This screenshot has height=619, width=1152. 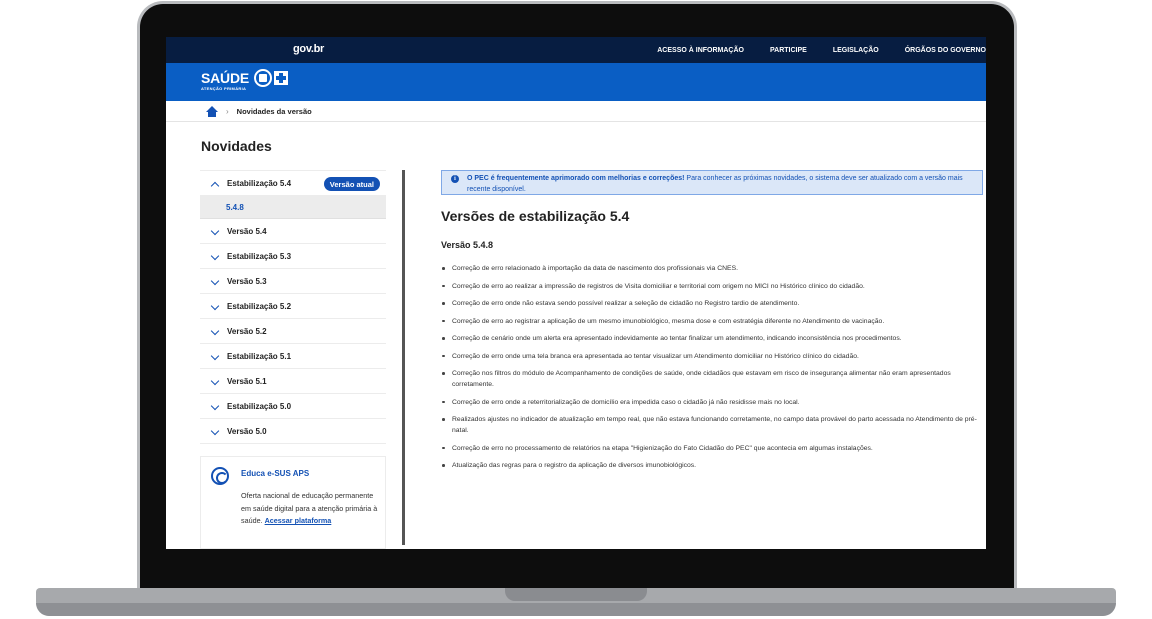 I want to click on breadcrumb-current: Novidades da versão, so click(x=274, y=111).